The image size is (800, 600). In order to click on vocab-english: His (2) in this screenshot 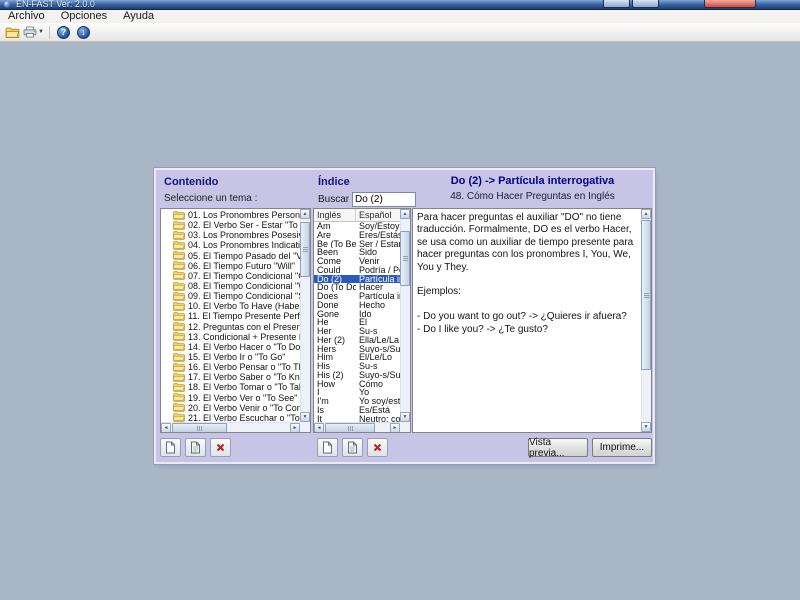, I will do `click(330, 375)`.